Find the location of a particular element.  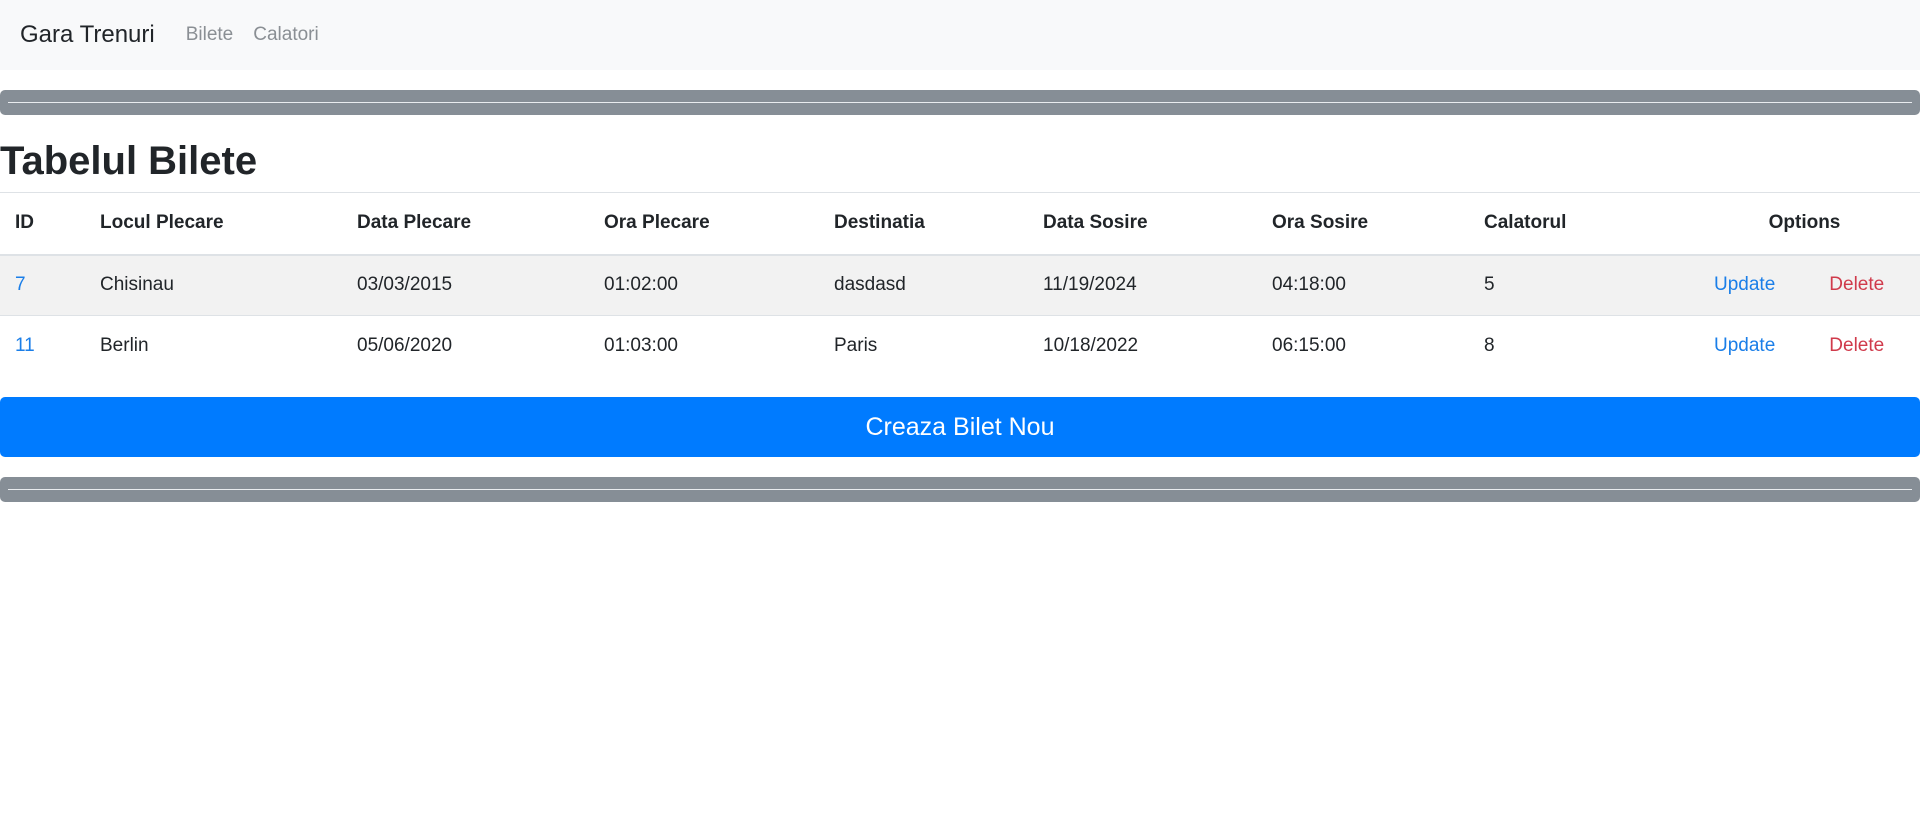

cell-calatorul: 5 is located at coordinates (1489, 285).